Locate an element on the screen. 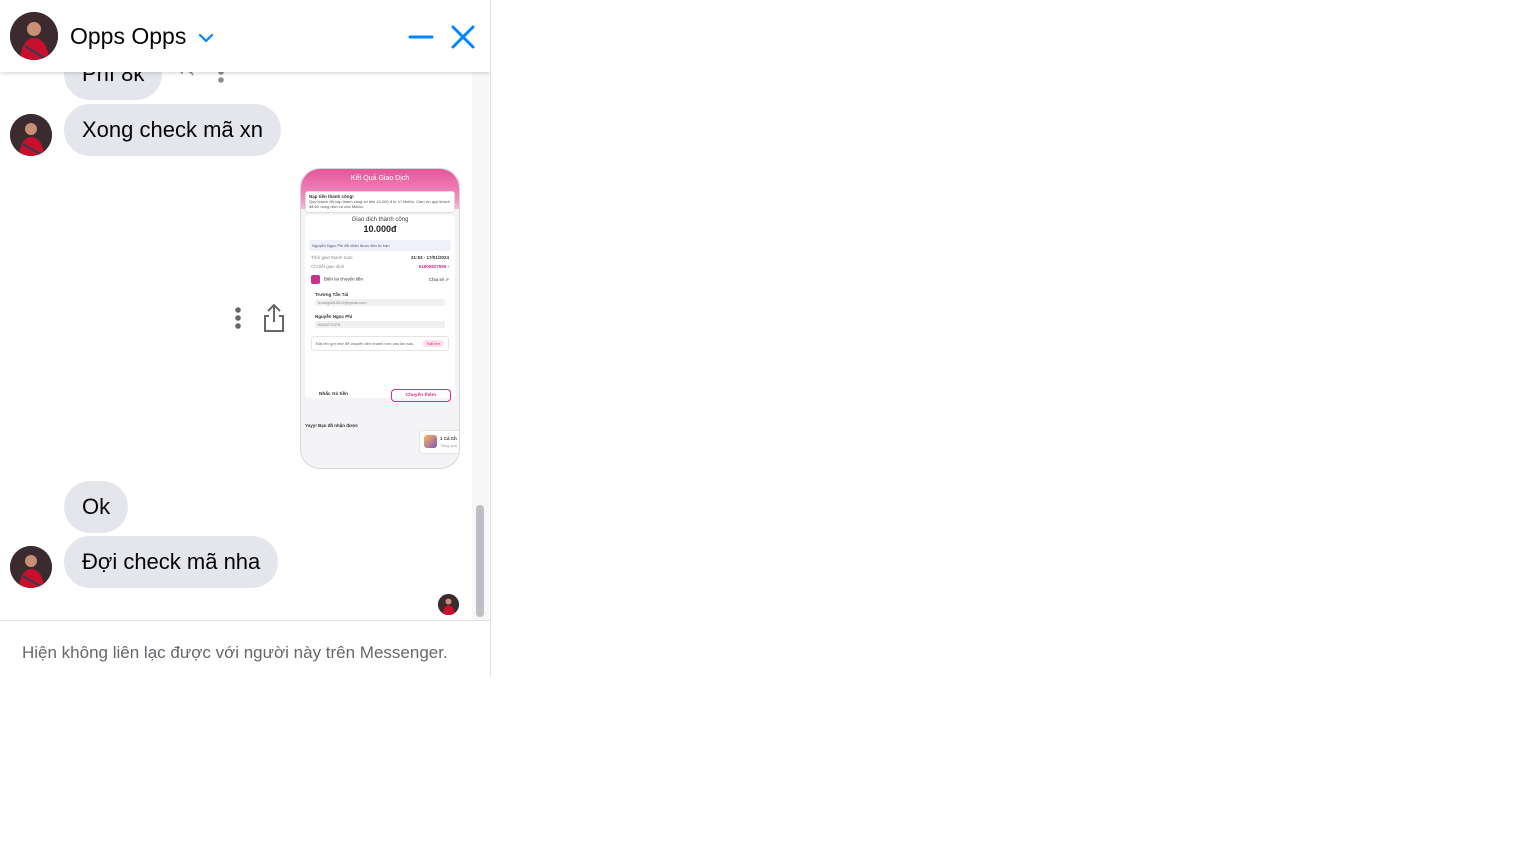  image-status: Giao dịch thành công is located at coordinates (380, 220).